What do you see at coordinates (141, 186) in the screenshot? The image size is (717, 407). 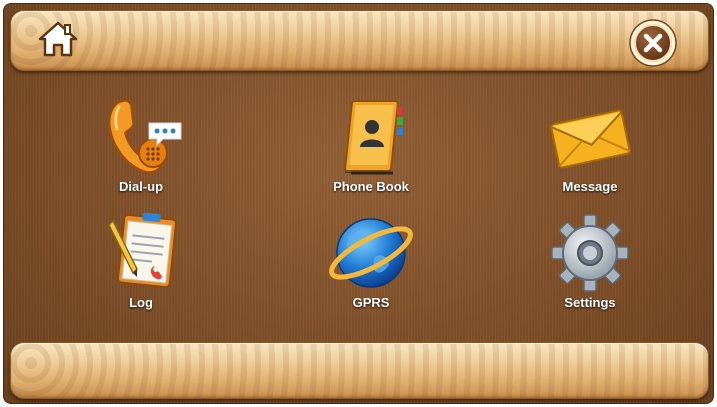 I see `app-label: Dial-up` at bounding box center [141, 186].